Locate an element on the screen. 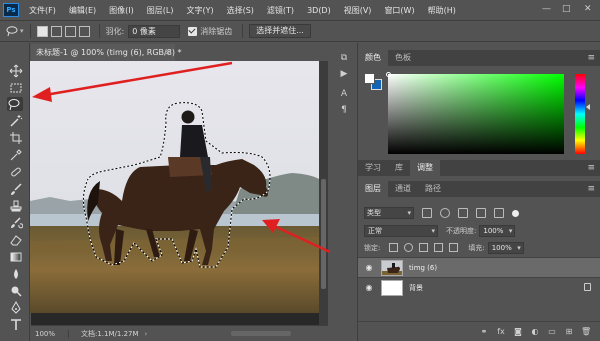  eyedropper-tool-icon is located at coordinates (16, 155).